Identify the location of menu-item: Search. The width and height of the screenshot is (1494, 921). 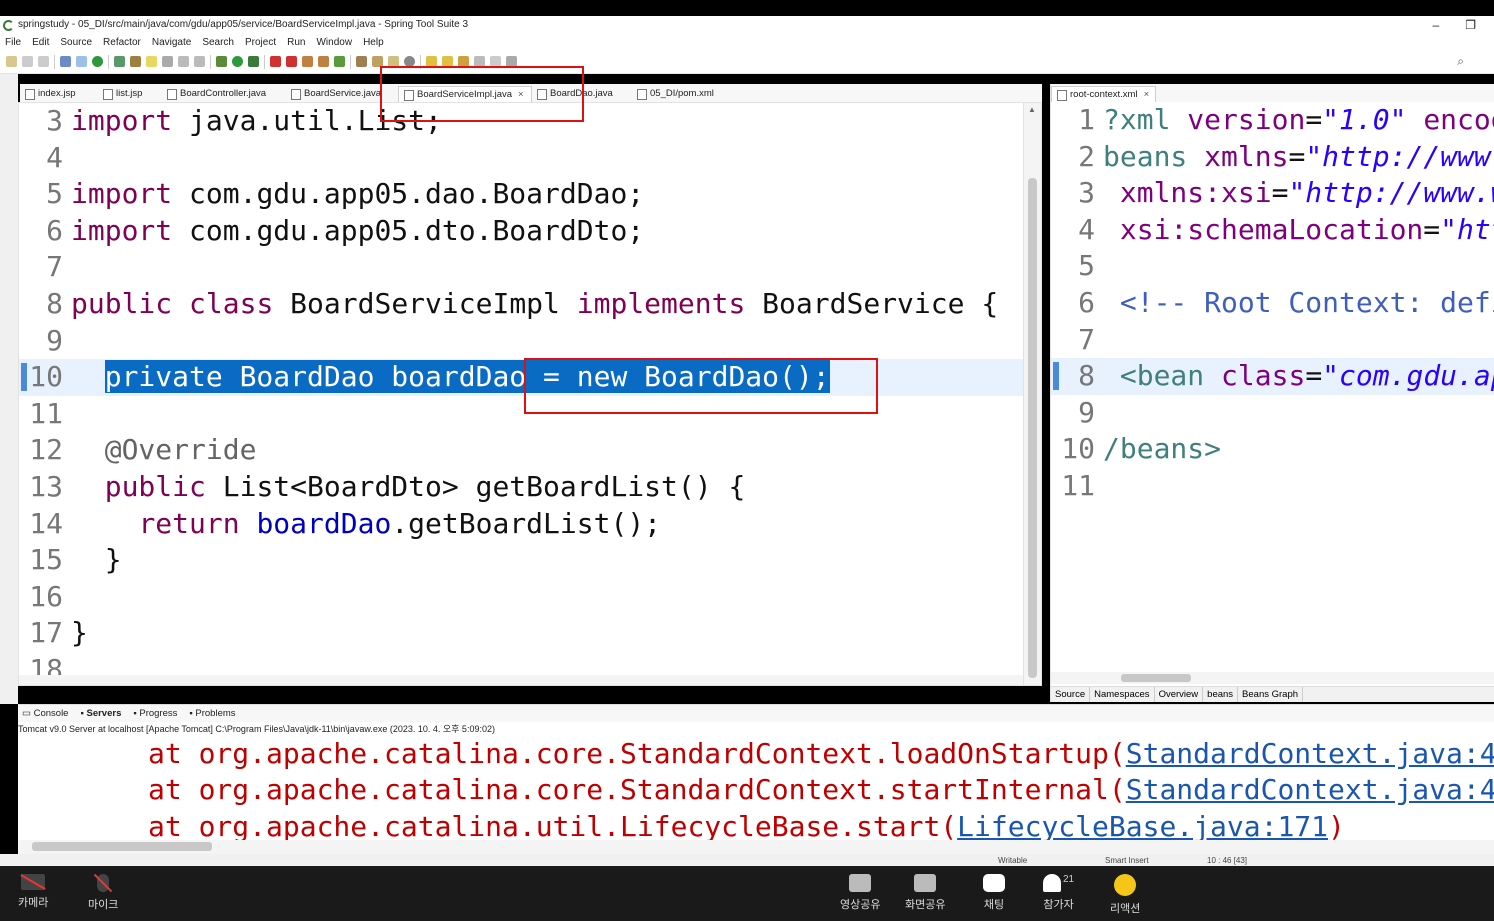
(218, 42).